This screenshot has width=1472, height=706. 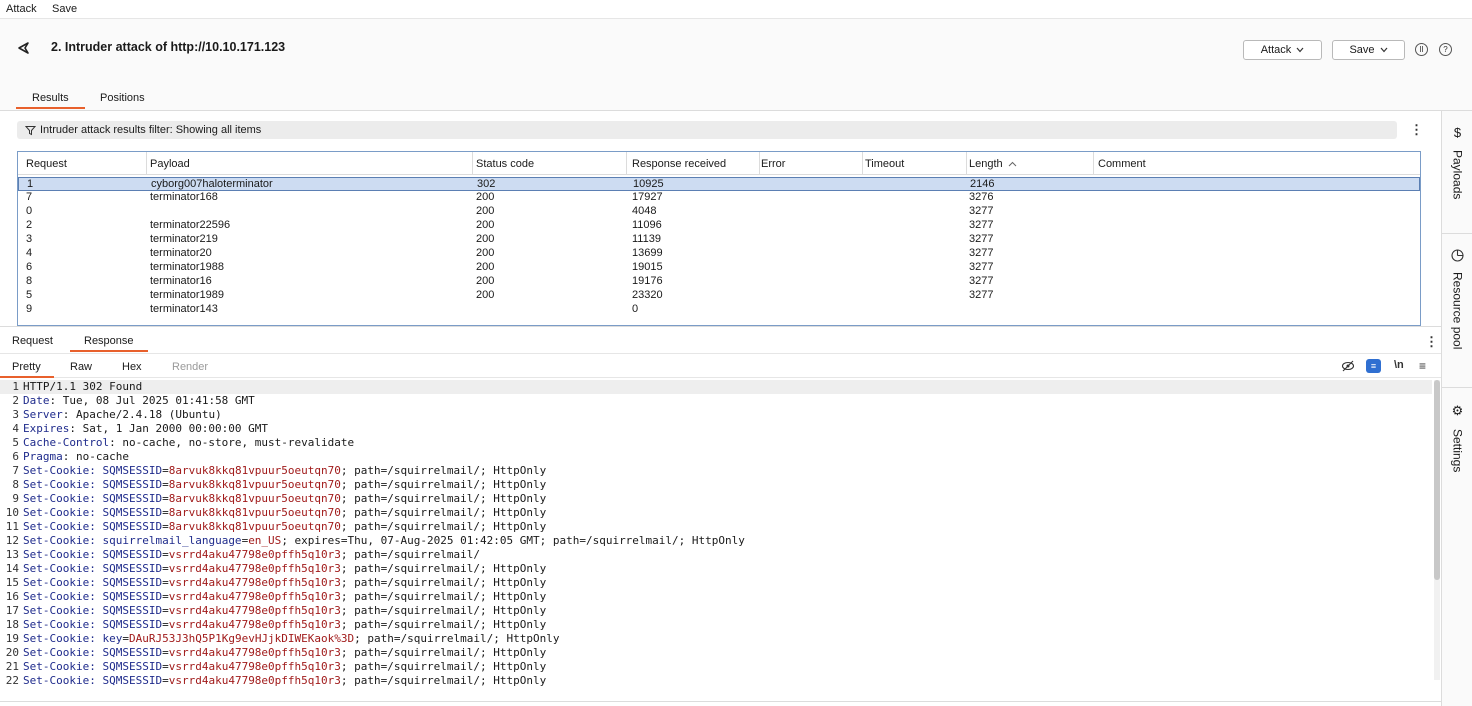 I want to click on cell-request: 1, so click(x=30, y=184).